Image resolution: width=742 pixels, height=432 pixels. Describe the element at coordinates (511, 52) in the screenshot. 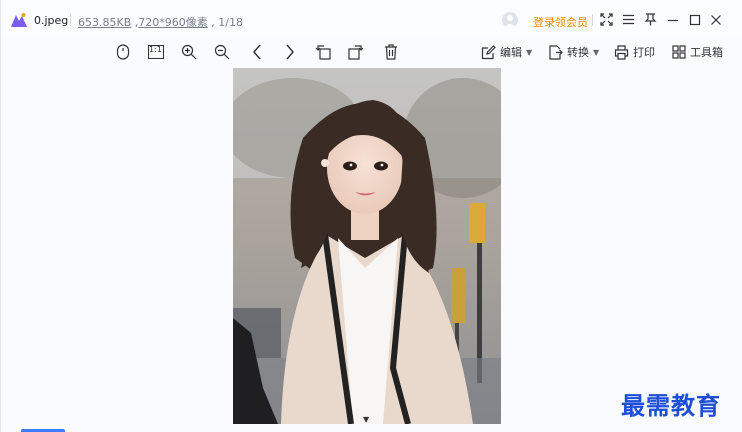

I see `edit-label: 编辑` at that location.